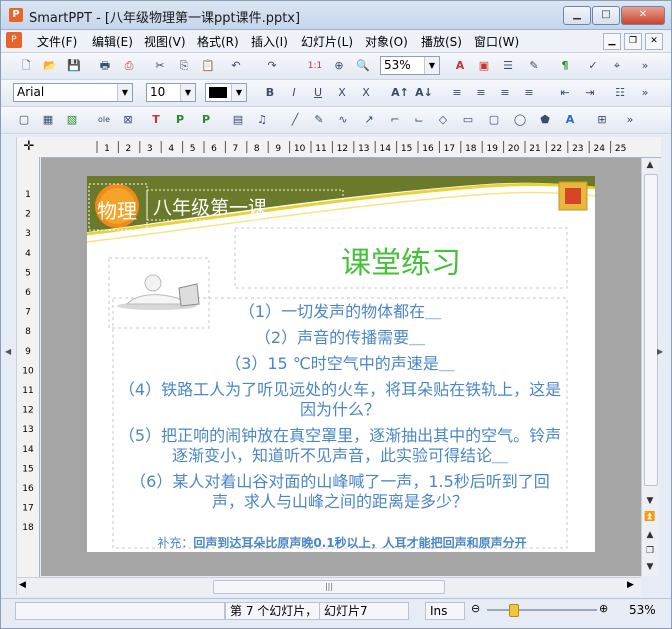  I want to click on indent-icon: ⇥, so click(590, 93).